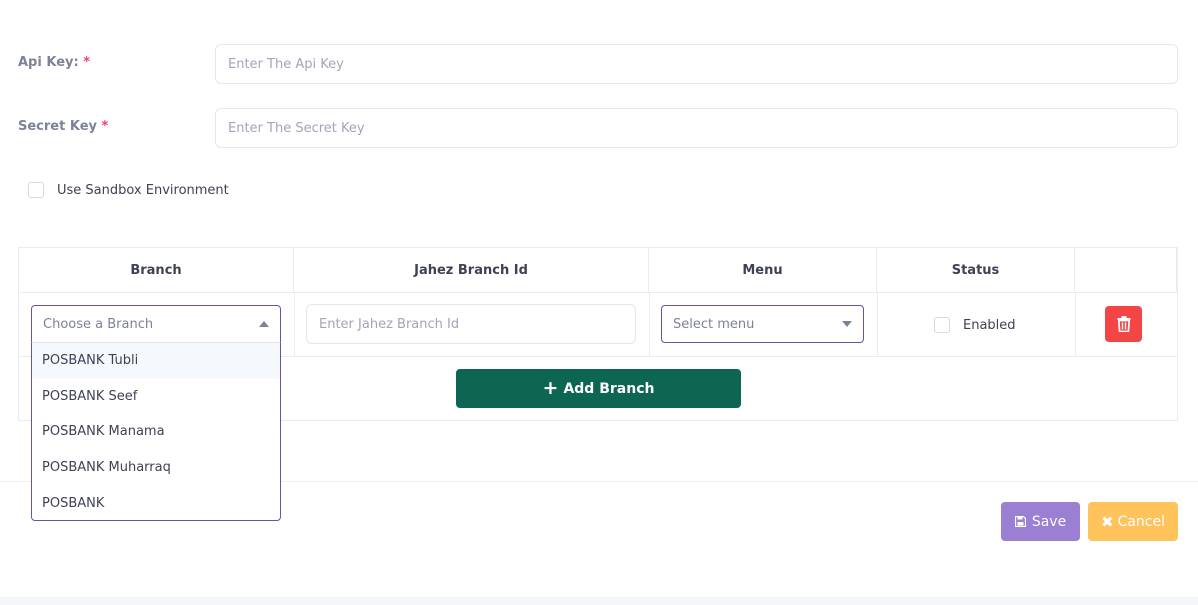 Image resolution: width=1198 pixels, height=605 pixels. Describe the element at coordinates (762, 324) in the screenshot. I see `menu-select: Select menu` at that location.